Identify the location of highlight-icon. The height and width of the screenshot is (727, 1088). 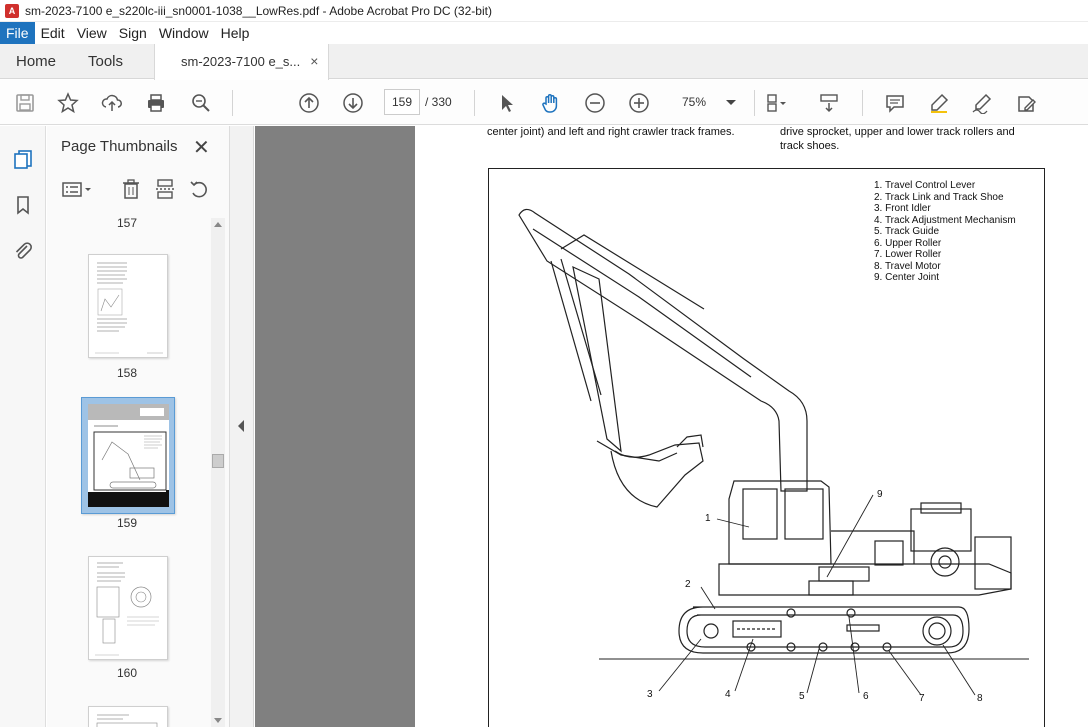
(939, 103).